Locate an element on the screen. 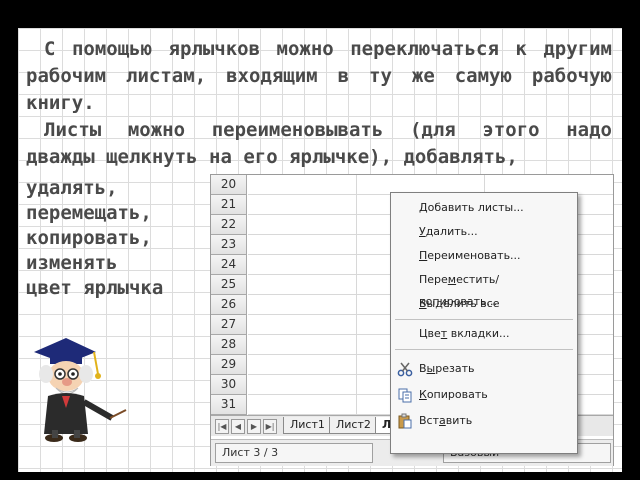 The height and width of the screenshot is (480, 640). row-header: 23 is located at coordinates (229, 245).